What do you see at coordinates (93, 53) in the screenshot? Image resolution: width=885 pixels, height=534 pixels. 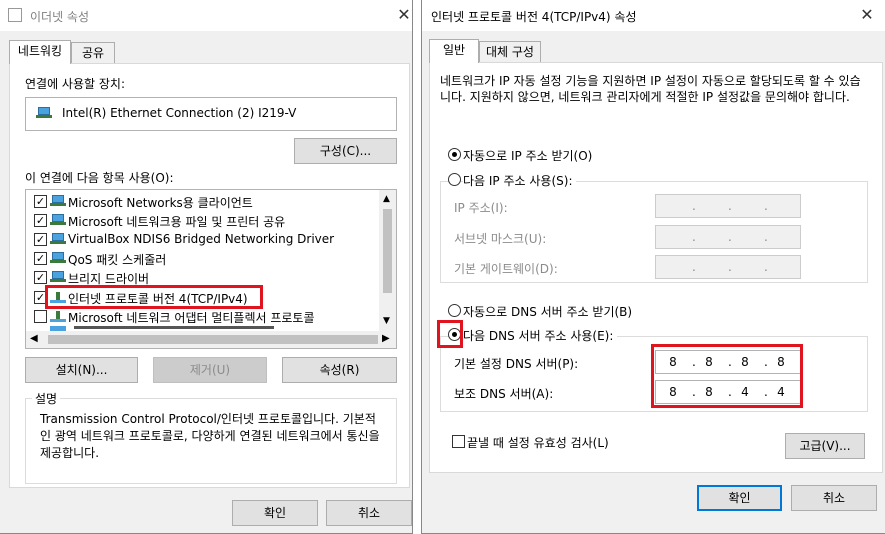 I see `tab-sharing: 공유` at bounding box center [93, 53].